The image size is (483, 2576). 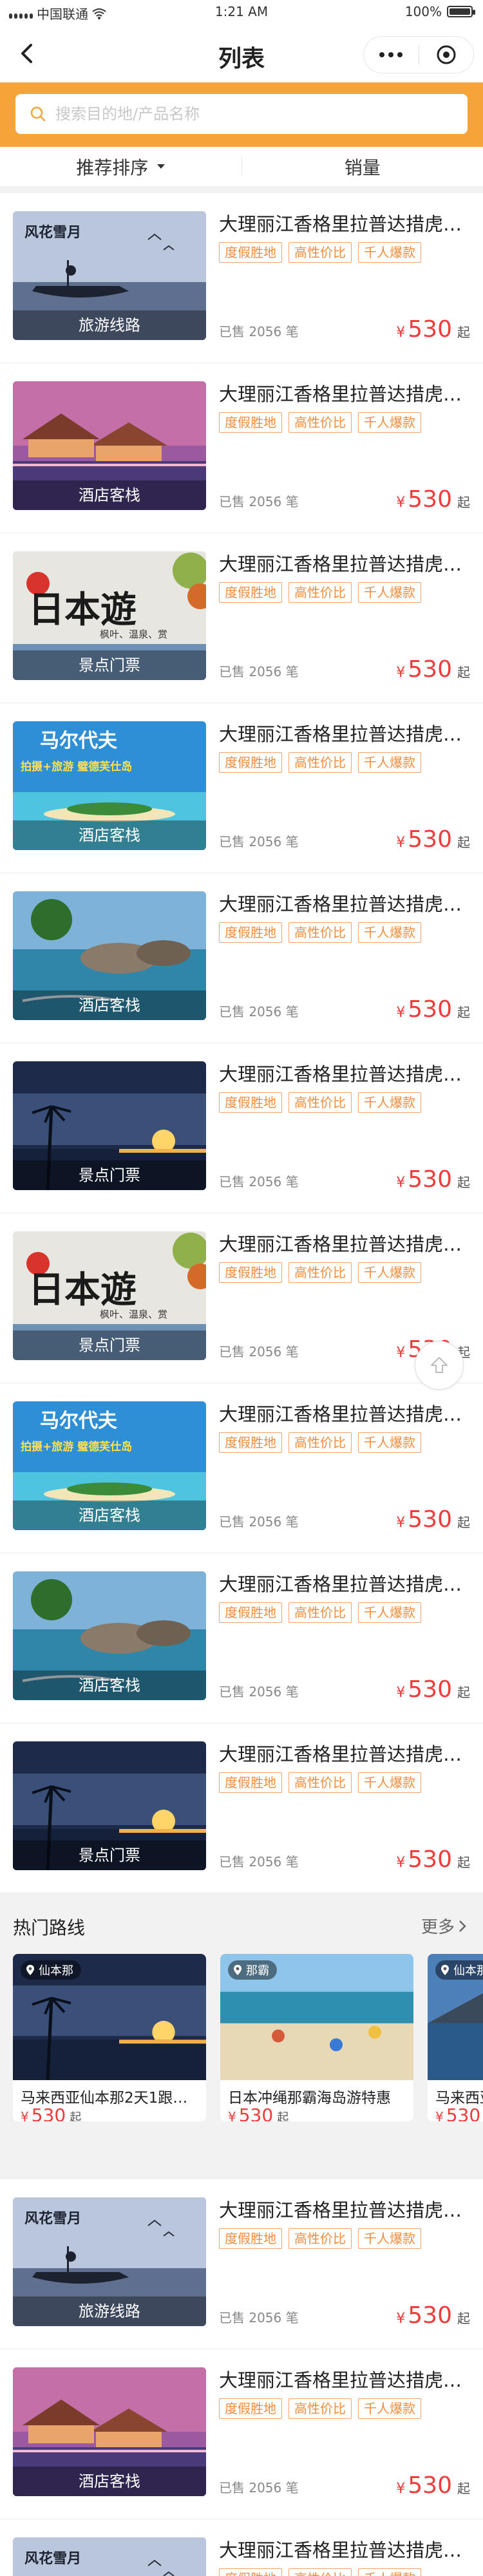 What do you see at coordinates (248, 114) in the screenshot?
I see `search-input` at bounding box center [248, 114].